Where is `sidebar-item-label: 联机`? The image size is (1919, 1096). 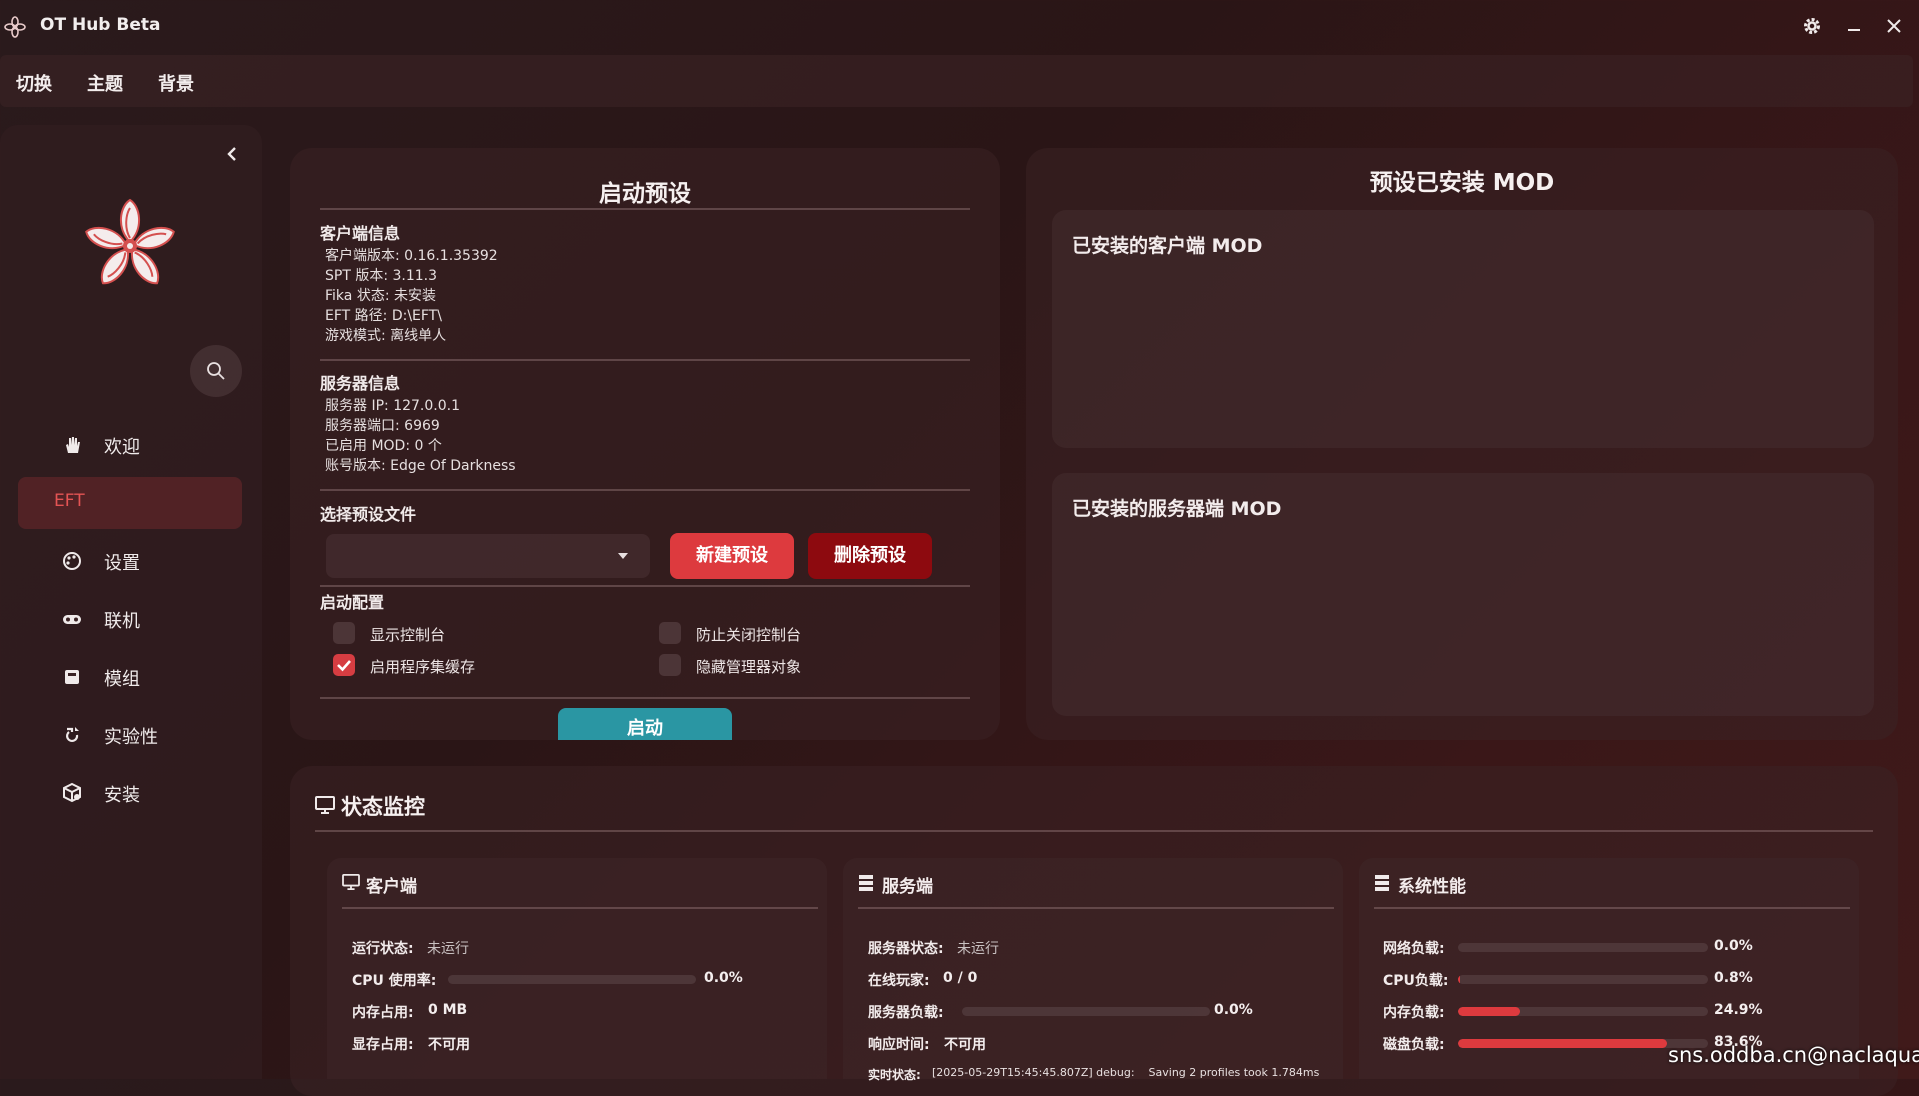
sidebar-item-label: 联机 is located at coordinates (122, 621).